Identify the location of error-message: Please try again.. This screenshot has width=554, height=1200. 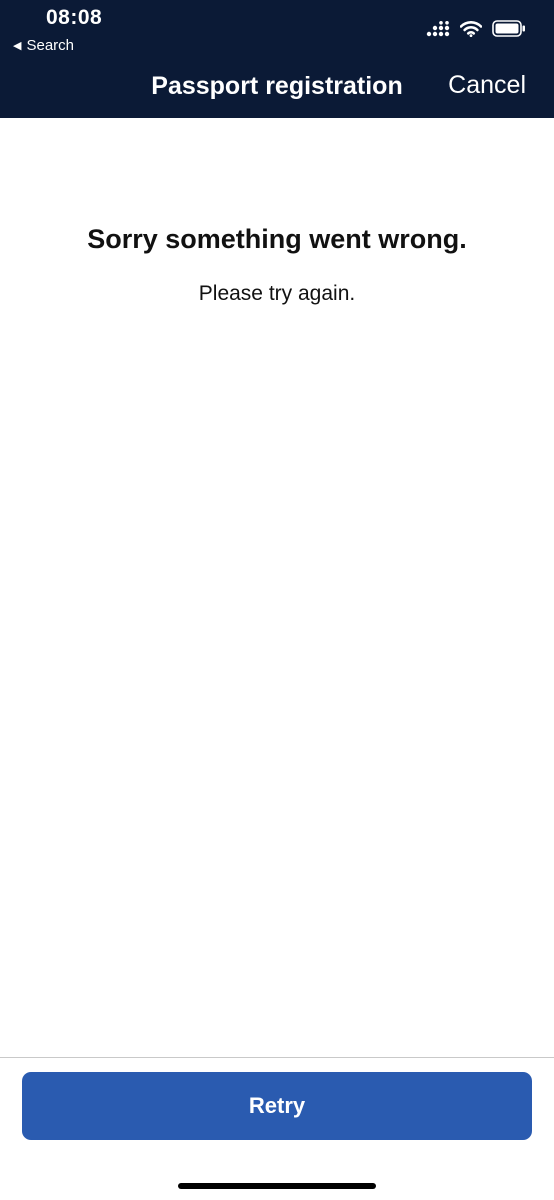
(277, 293).